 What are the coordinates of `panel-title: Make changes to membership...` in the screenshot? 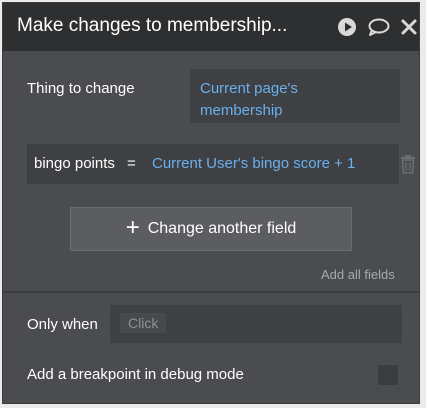 It's located at (152, 25).